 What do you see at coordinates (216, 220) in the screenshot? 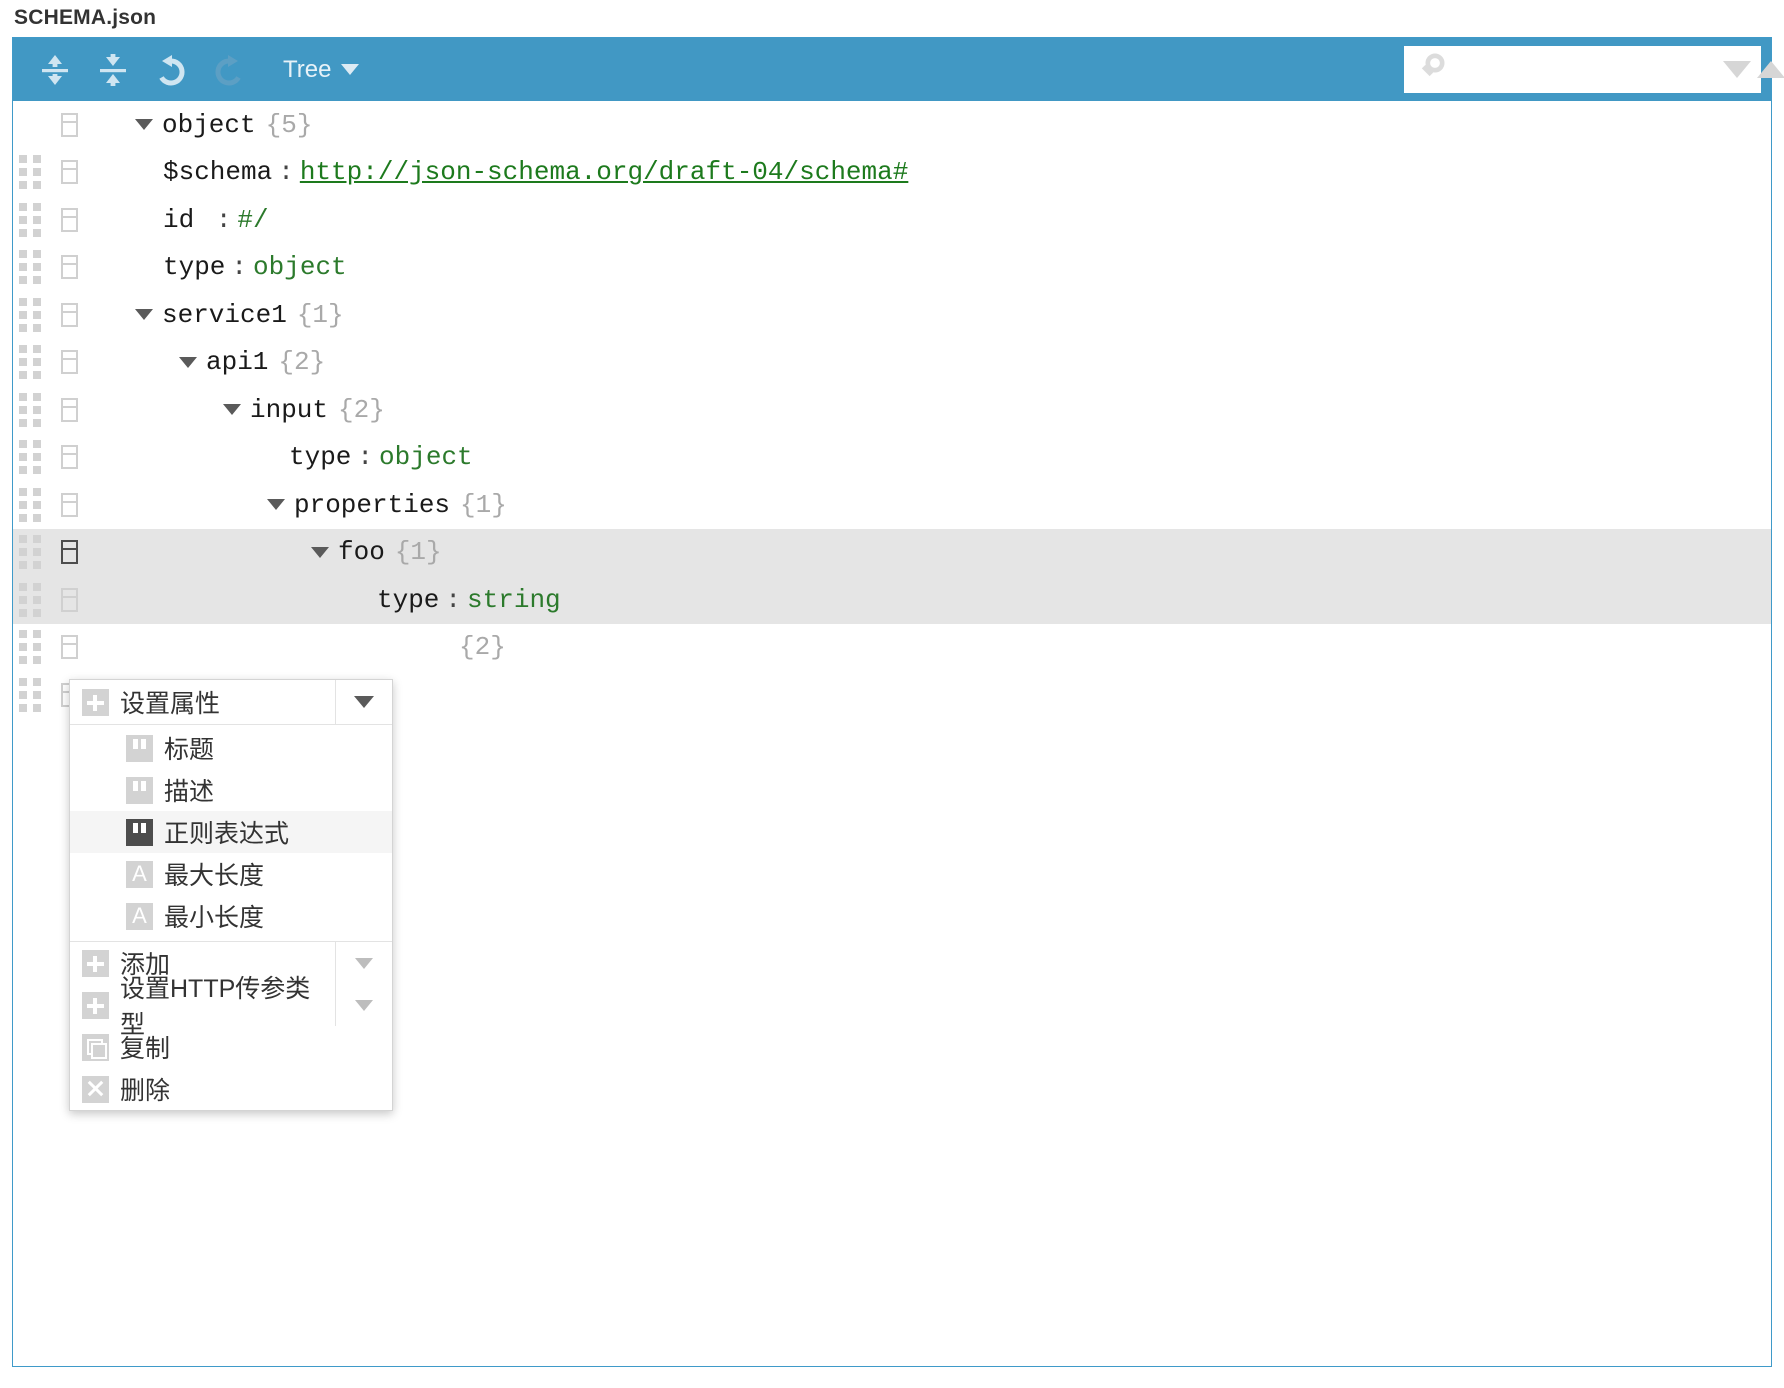
I see `row-content: id : #/` at bounding box center [216, 220].